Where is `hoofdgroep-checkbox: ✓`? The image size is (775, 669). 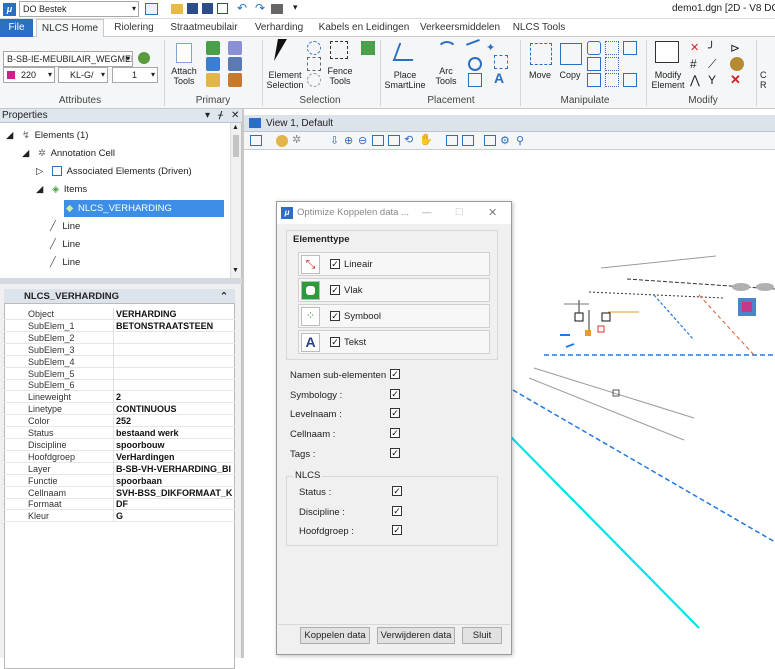
hoofdgroep-checkbox: ✓ is located at coordinates (397, 530).